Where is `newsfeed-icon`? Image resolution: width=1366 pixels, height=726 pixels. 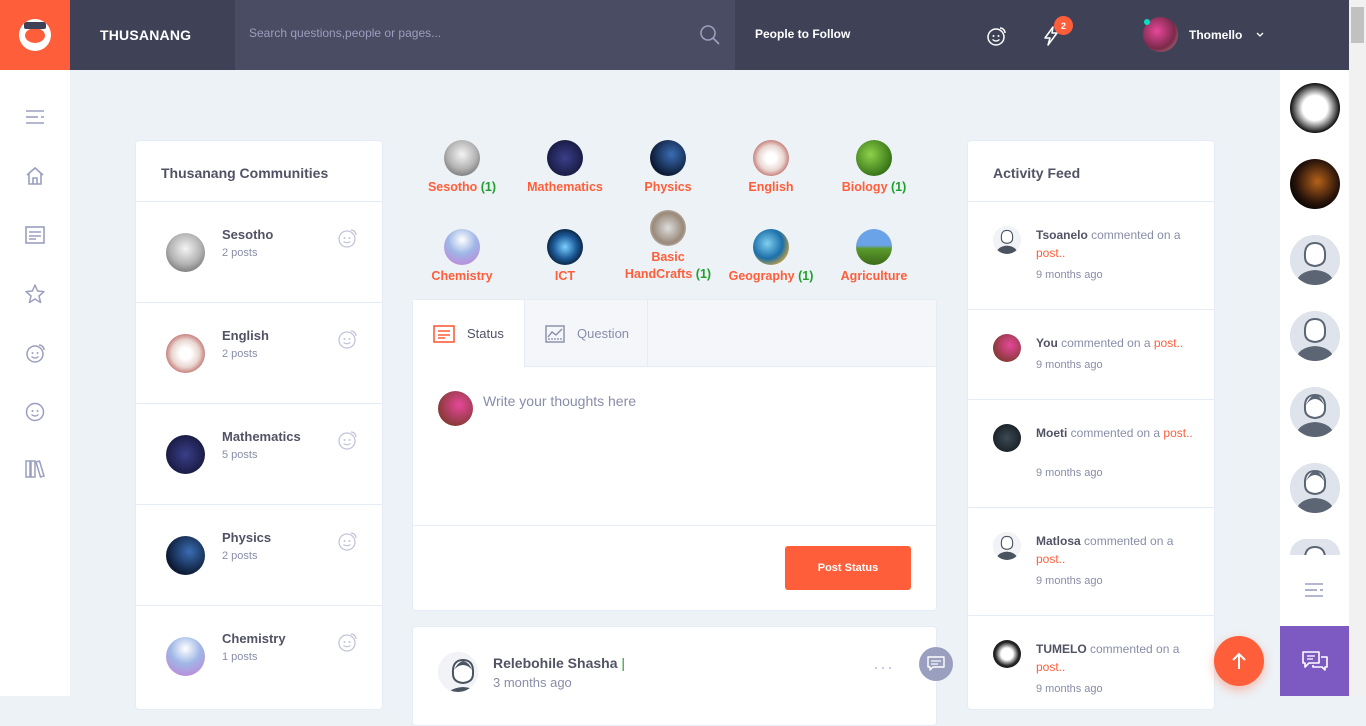
newsfeed-icon is located at coordinates (35, 235).